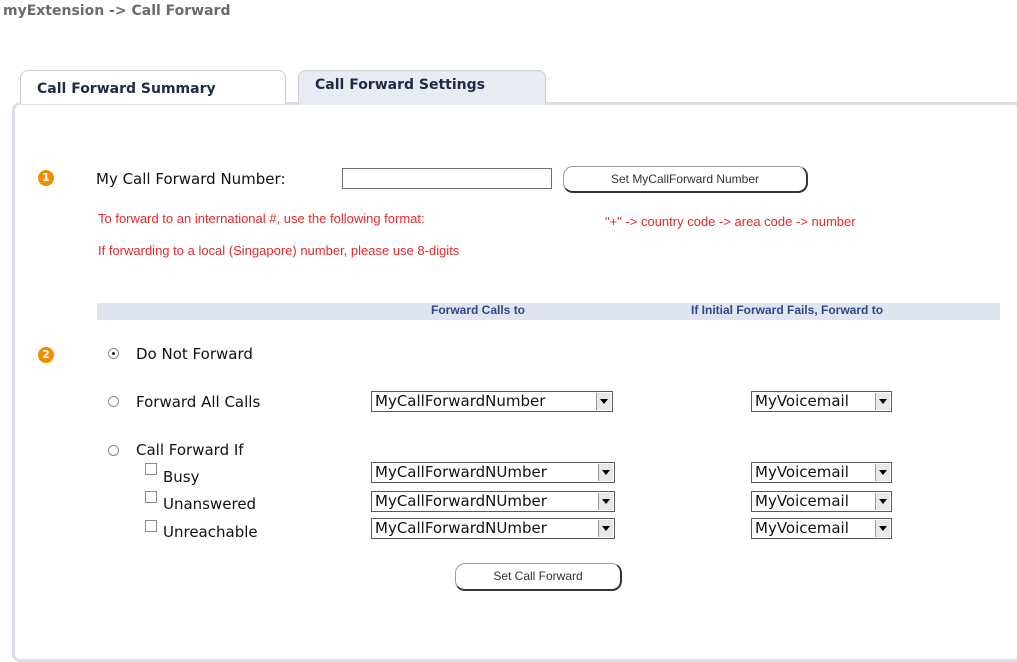  What do you see at coordinates (151, 526) in the screenshot?
I see `unreachable-checkbox` at bounding box center [151, 526].